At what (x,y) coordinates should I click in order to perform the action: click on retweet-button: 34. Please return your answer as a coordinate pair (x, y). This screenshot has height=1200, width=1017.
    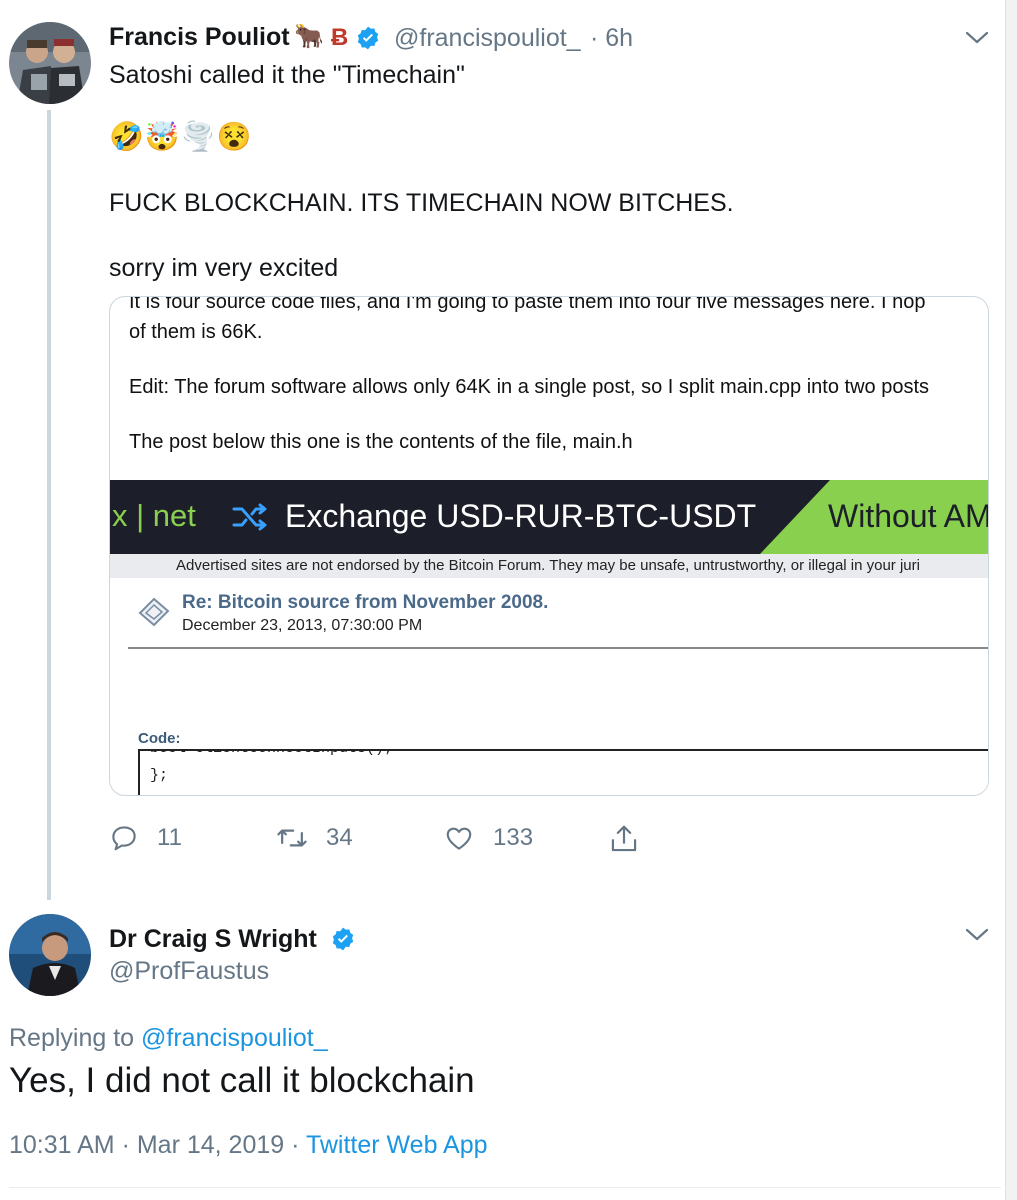
    Looking at the image, I should click on (314, 838).